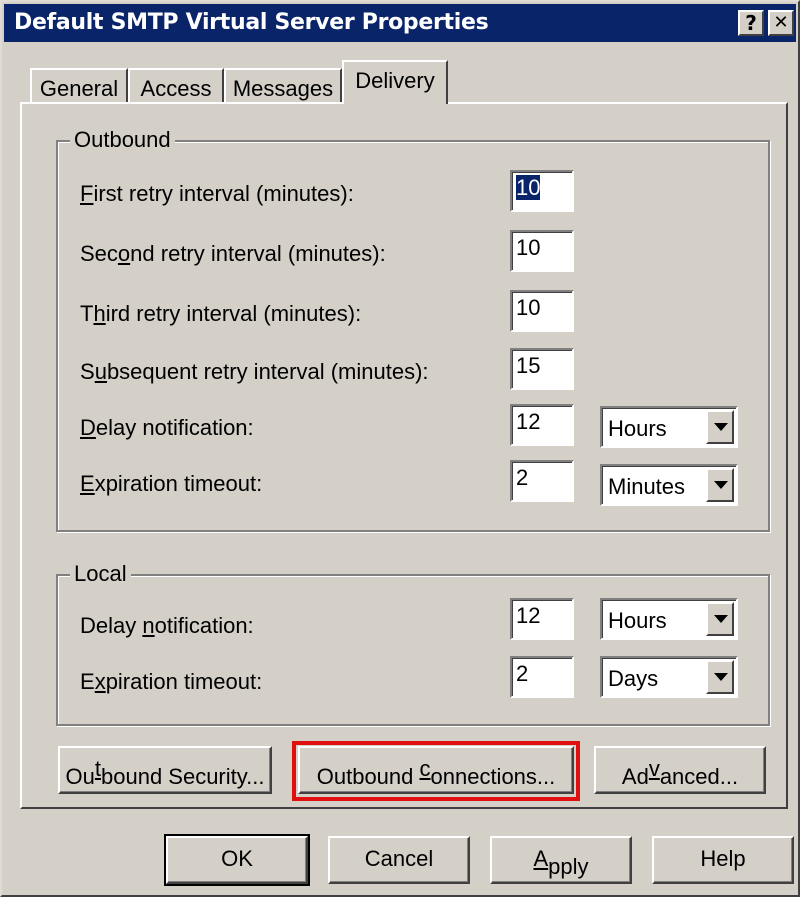  What do you see at coordinates (251, 22) in the screenshot?
I see `window-title: Default SMTP Virtual Server Properties` at bounding box center [251, 22].